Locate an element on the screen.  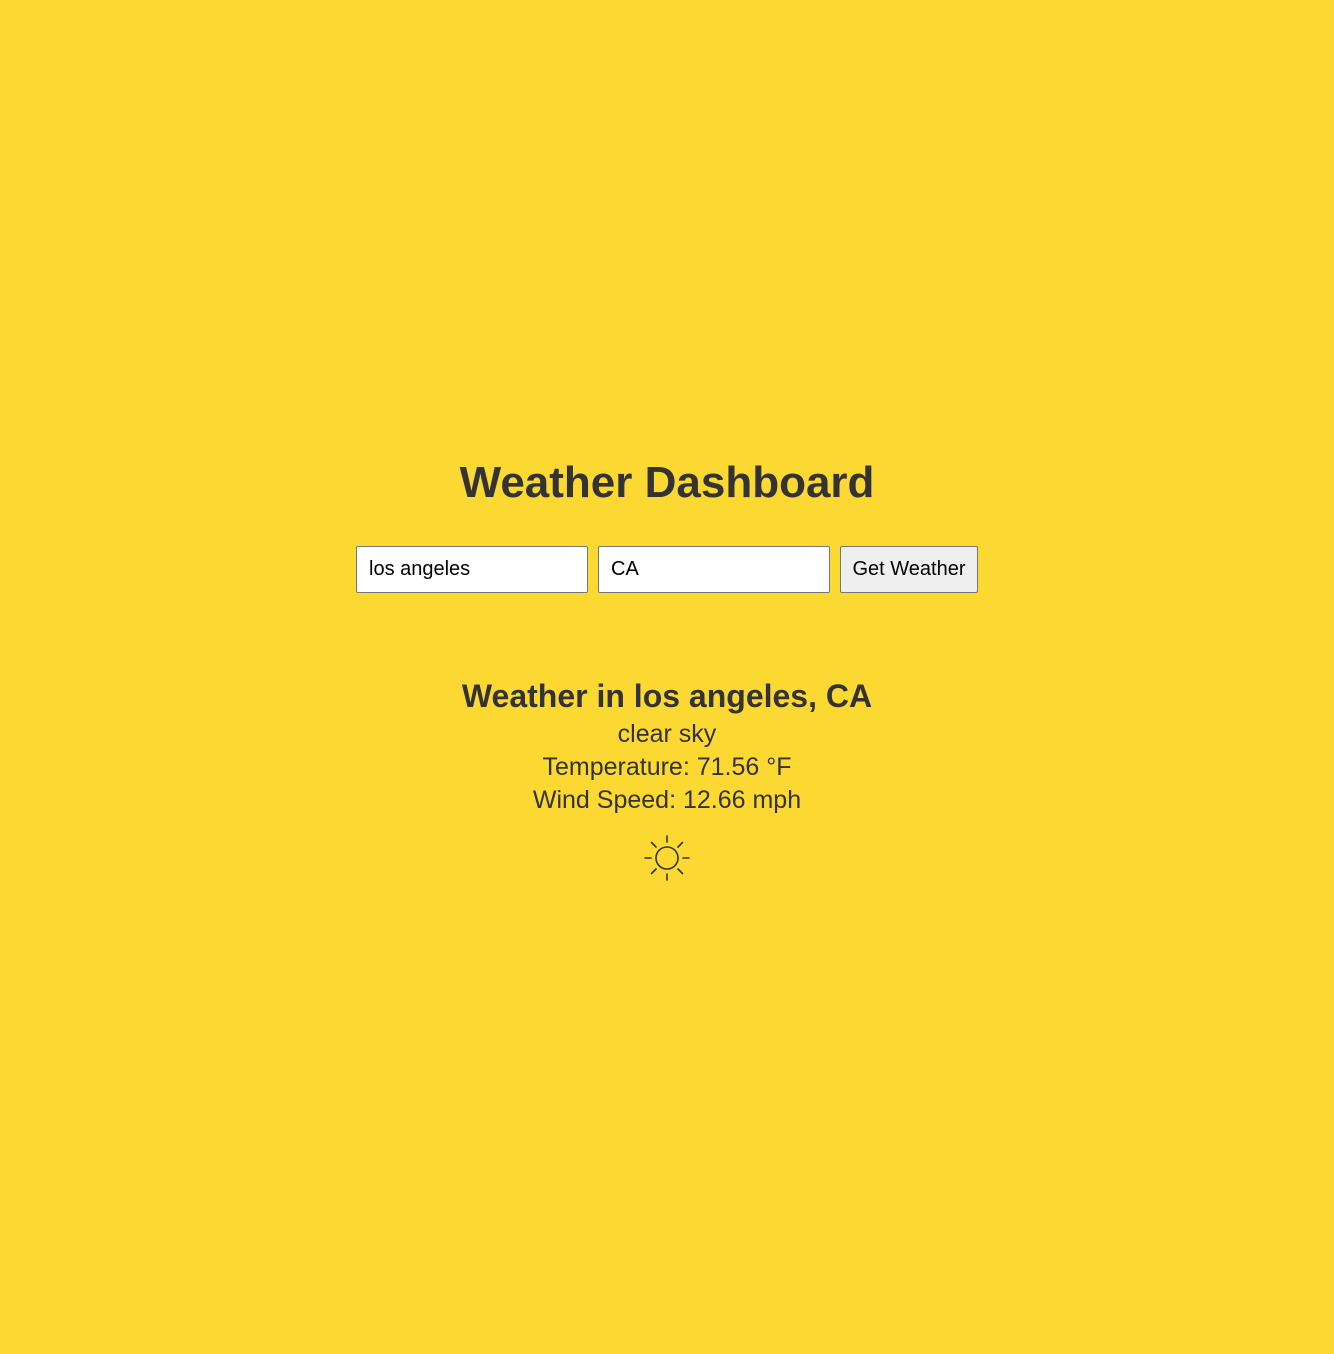
temperature-text: Temperature: 71.56 °F is located at coordinates (667, 767).